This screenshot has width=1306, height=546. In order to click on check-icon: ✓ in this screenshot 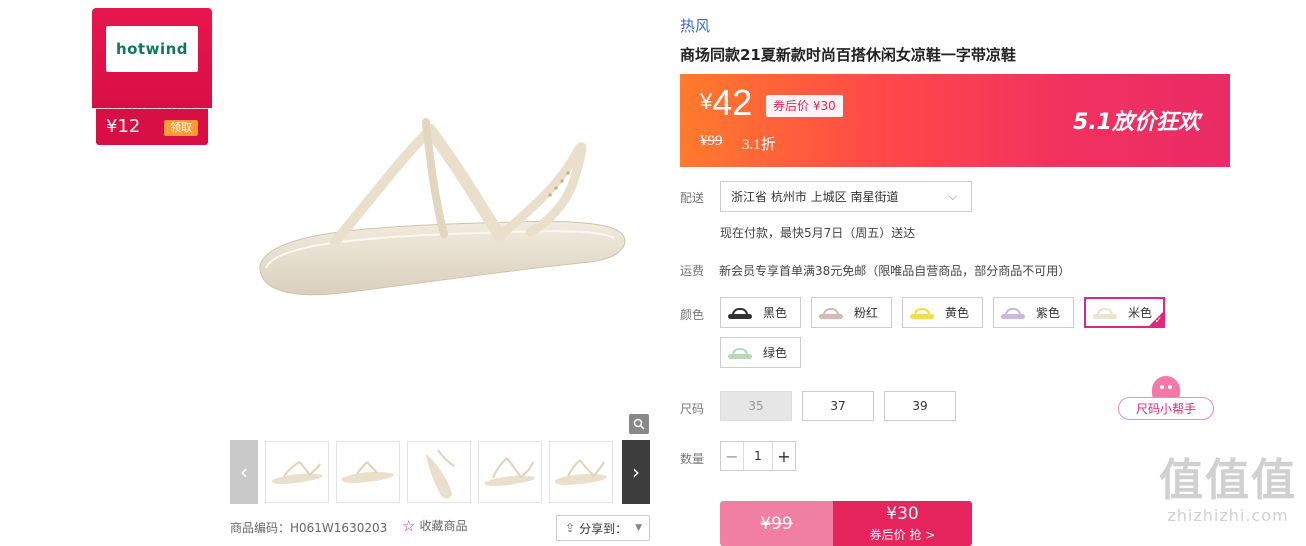, I will do `click(1158, 321)`.